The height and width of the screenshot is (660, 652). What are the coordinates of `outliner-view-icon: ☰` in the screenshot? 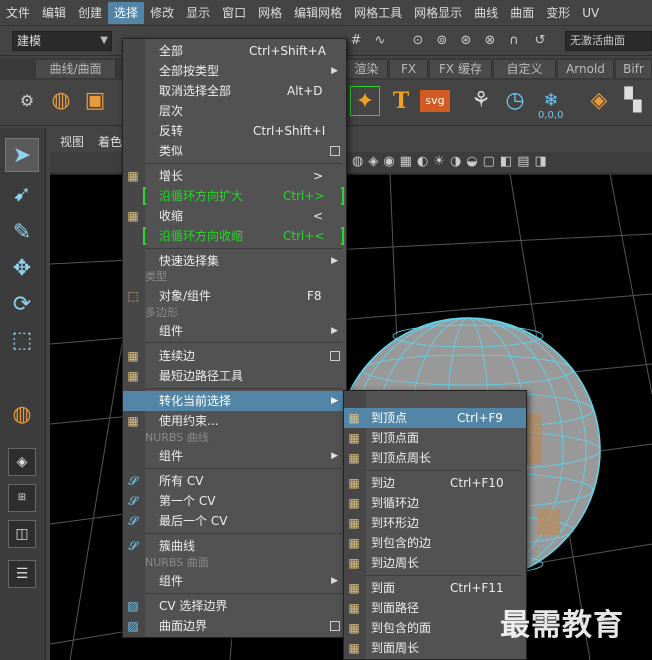 It's located at (22, 574).